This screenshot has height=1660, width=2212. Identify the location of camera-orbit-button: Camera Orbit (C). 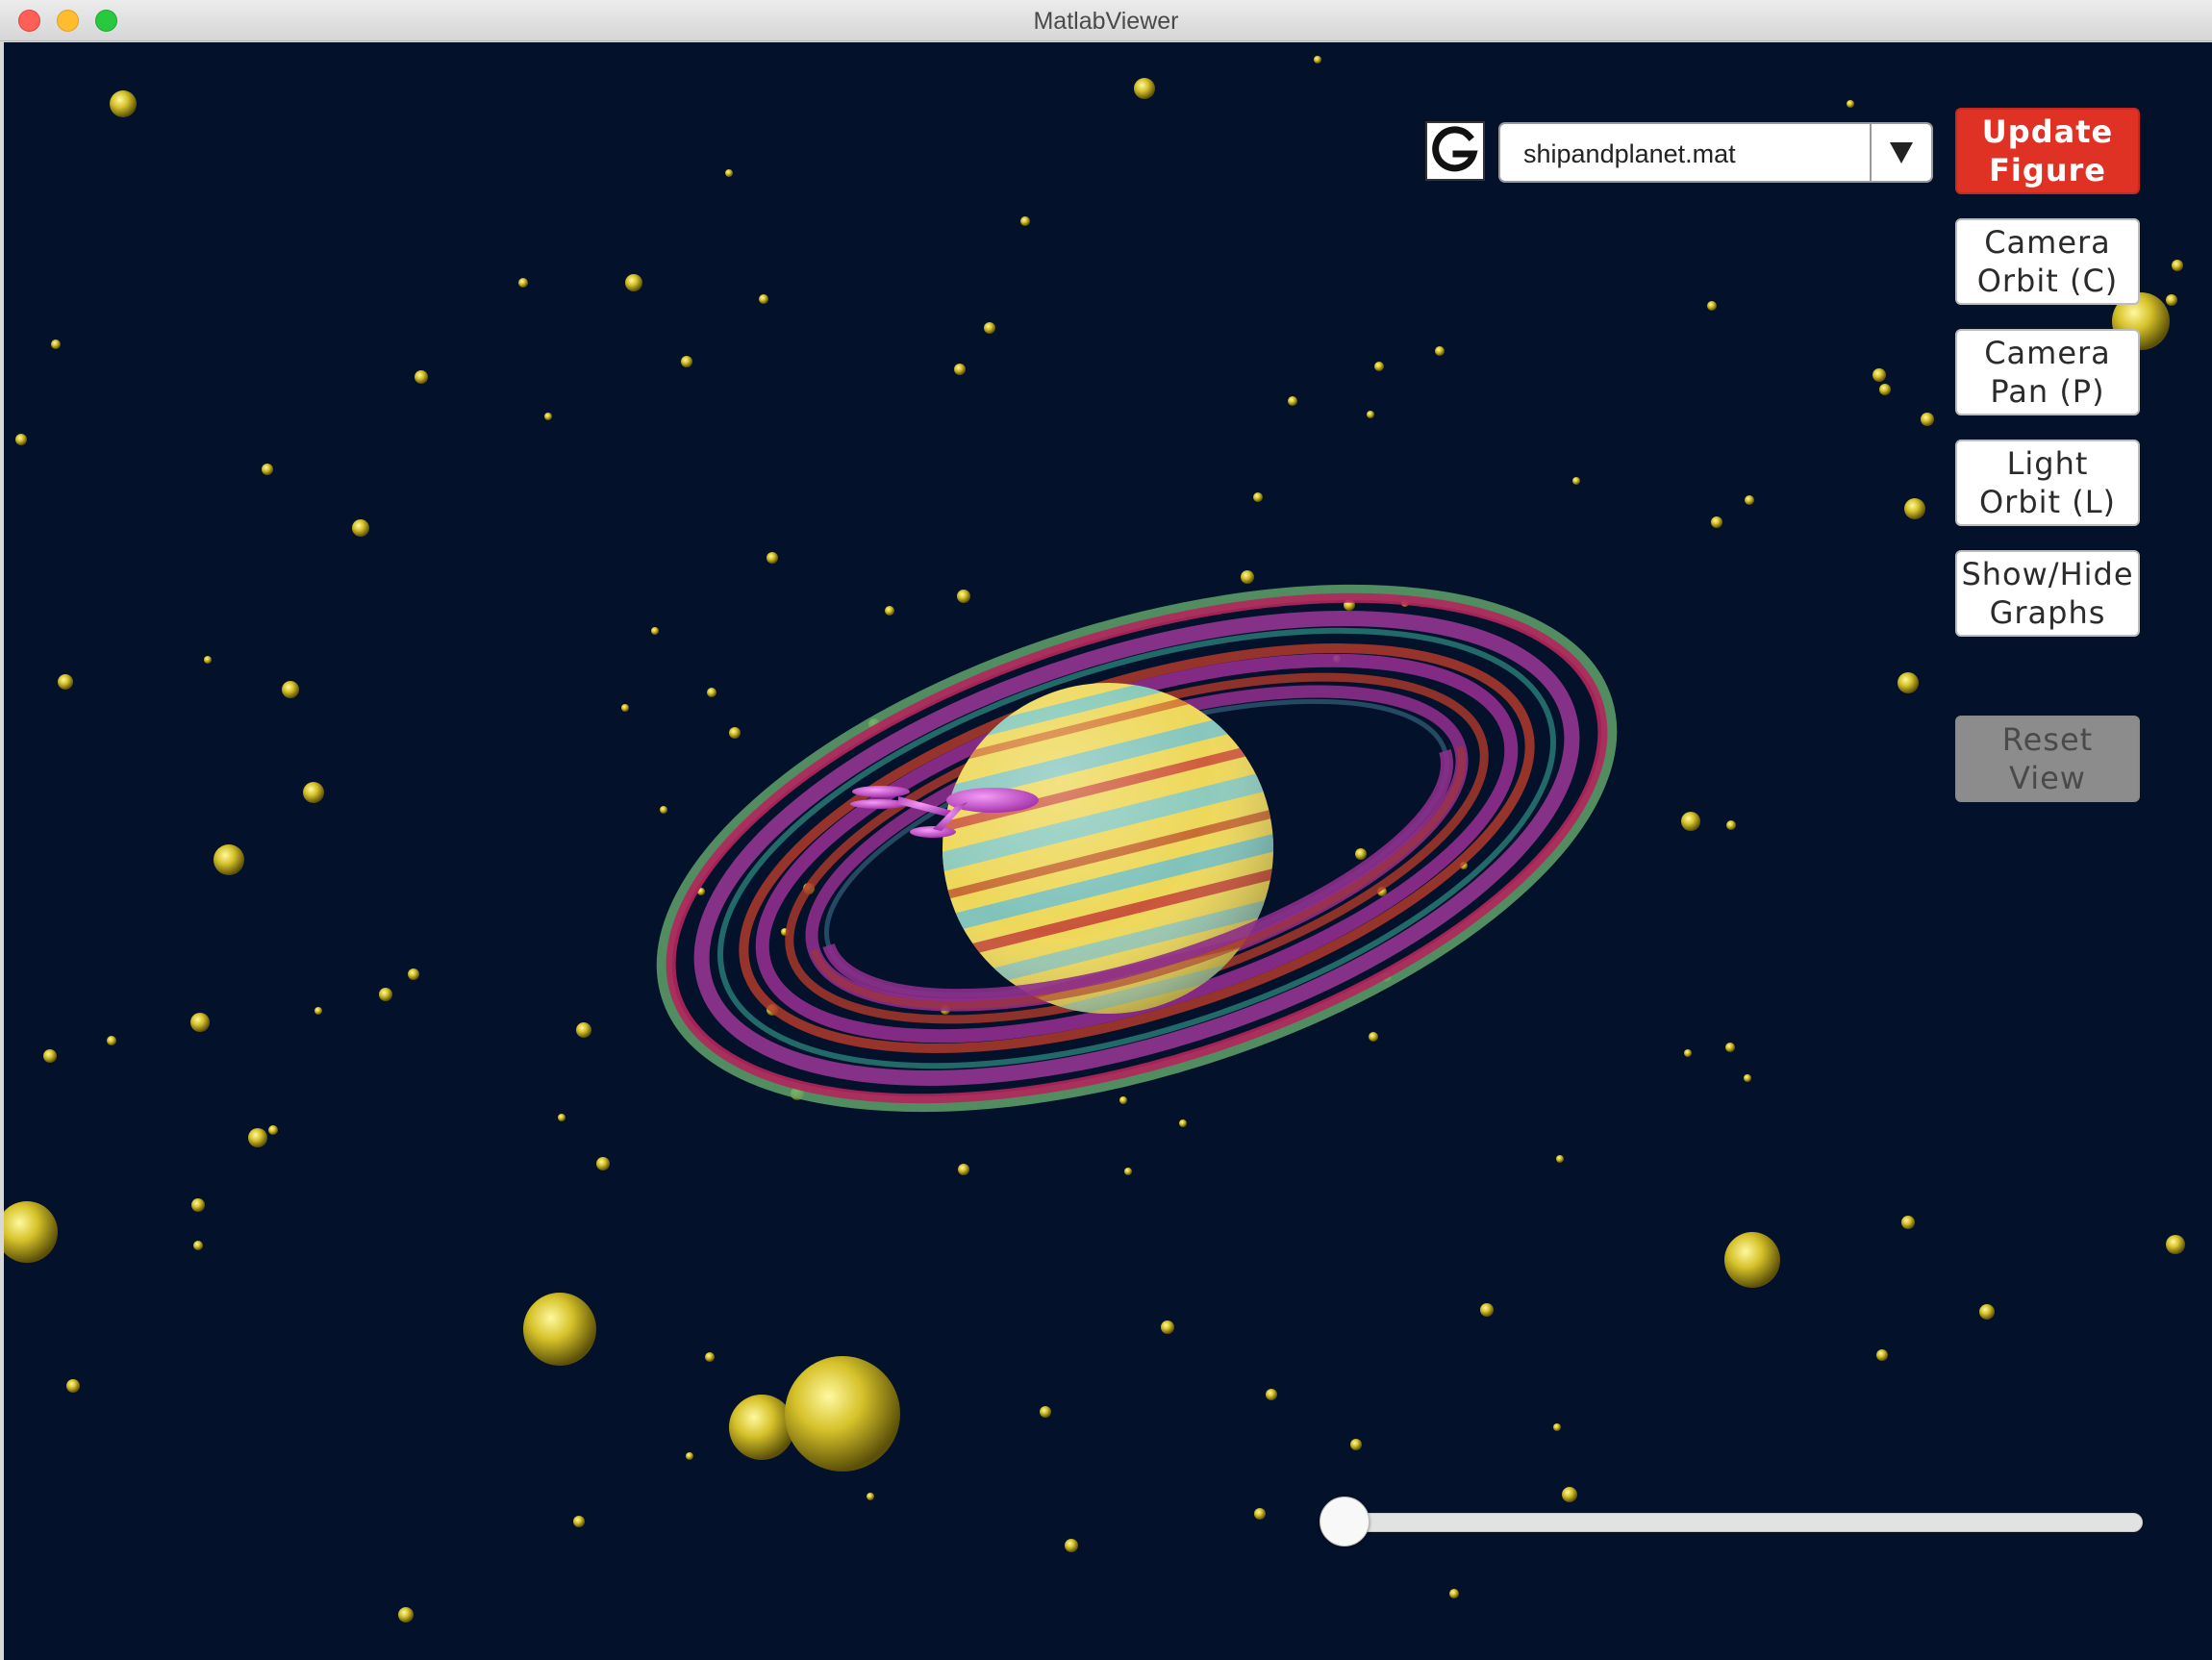
(2048, 261).